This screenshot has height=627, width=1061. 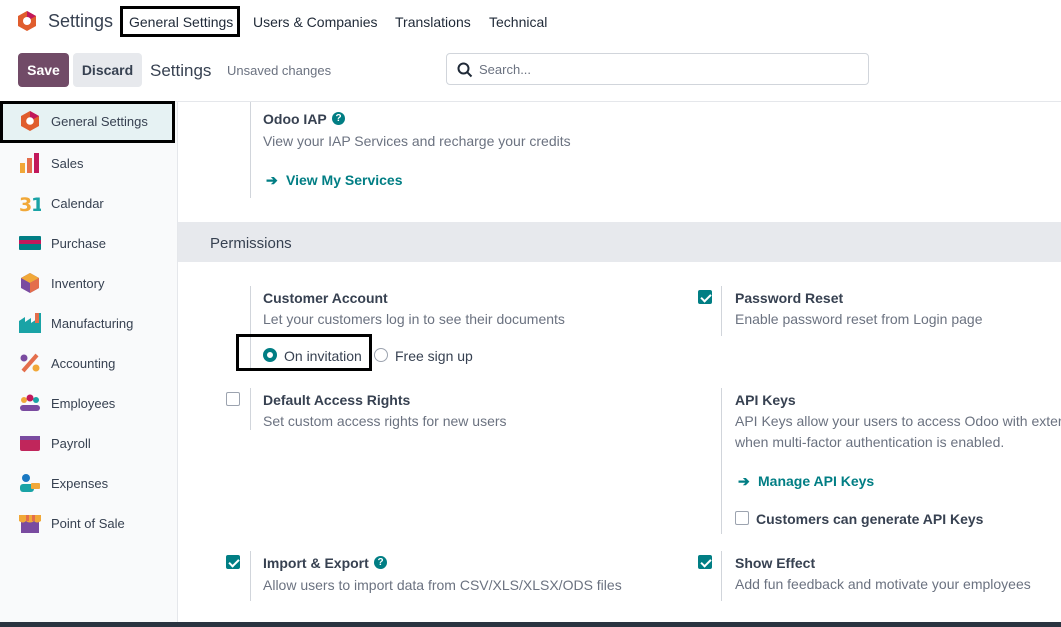 I want to click on default-access-rights-desc: Set custom access rights for new users, so click(x=385, y=421).